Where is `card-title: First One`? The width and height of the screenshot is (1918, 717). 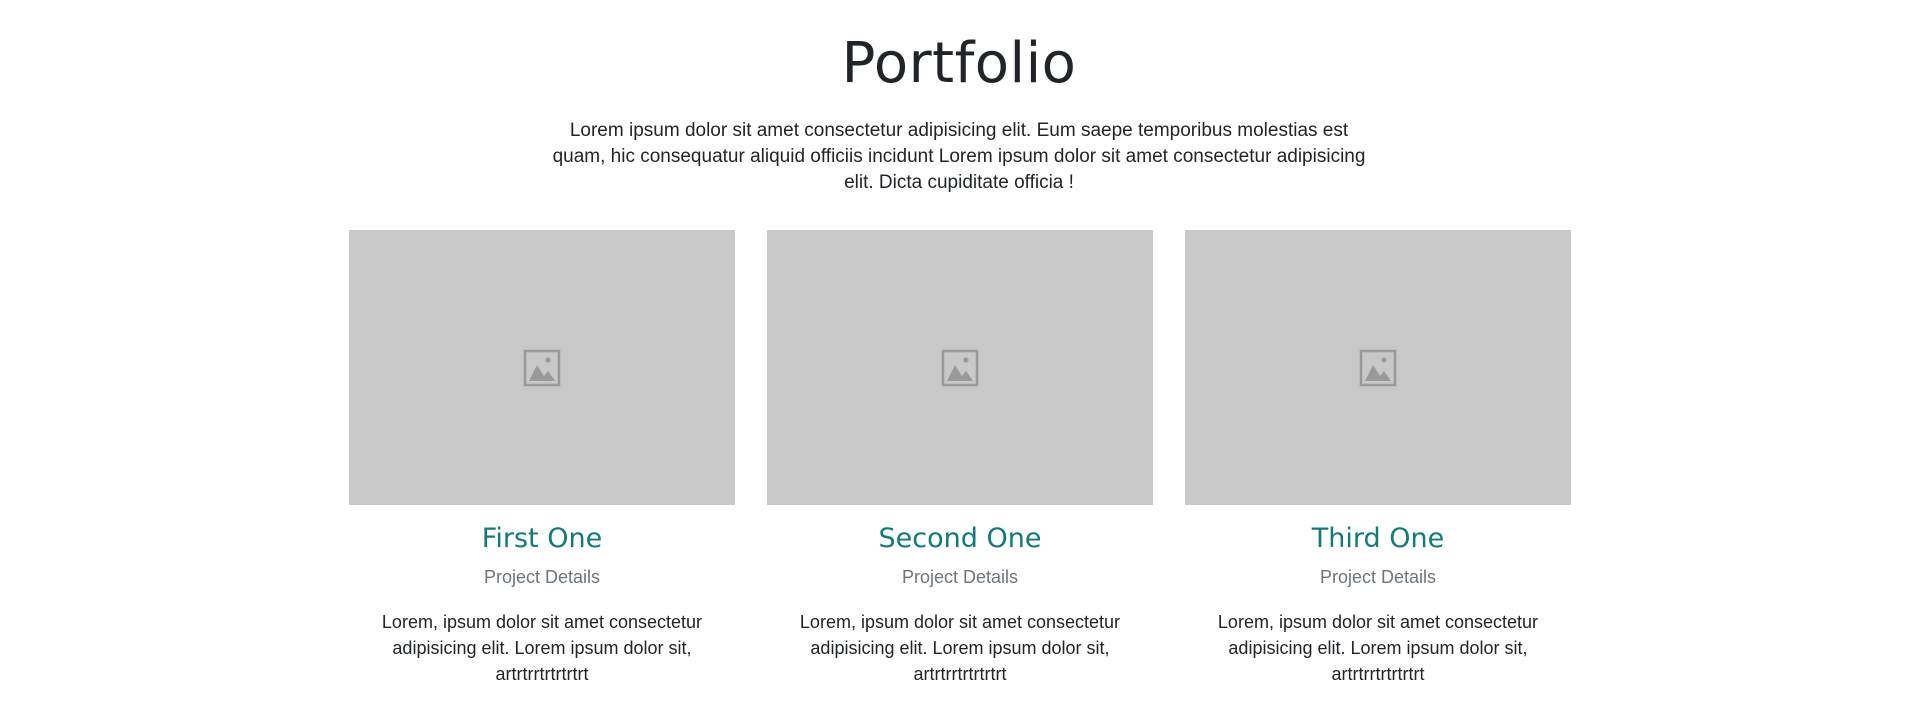
card-title: First One is located at coordinates (542, 539).